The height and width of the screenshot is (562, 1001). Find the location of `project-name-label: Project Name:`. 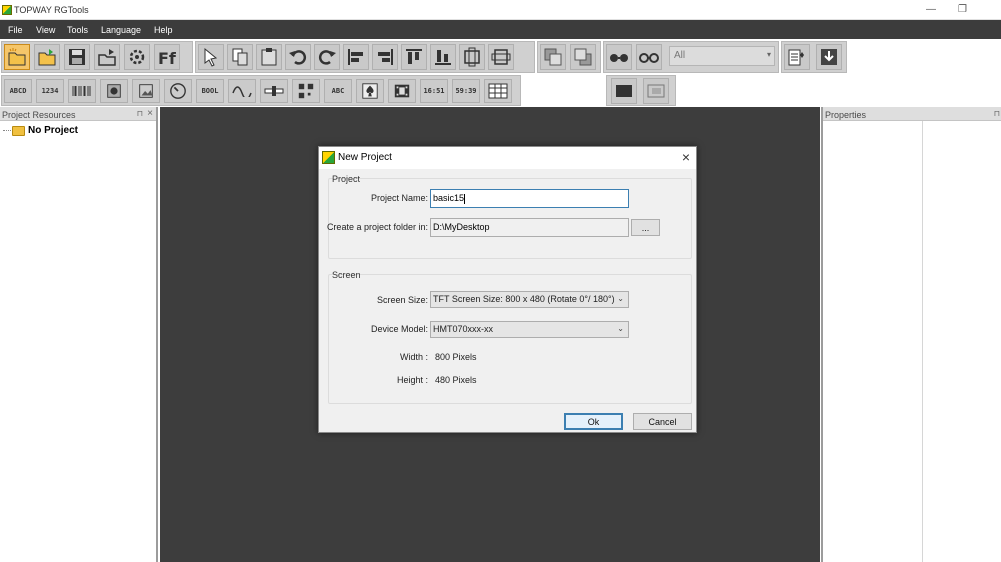

project-name-label: Project Name: is located at coordinates (399, 198).